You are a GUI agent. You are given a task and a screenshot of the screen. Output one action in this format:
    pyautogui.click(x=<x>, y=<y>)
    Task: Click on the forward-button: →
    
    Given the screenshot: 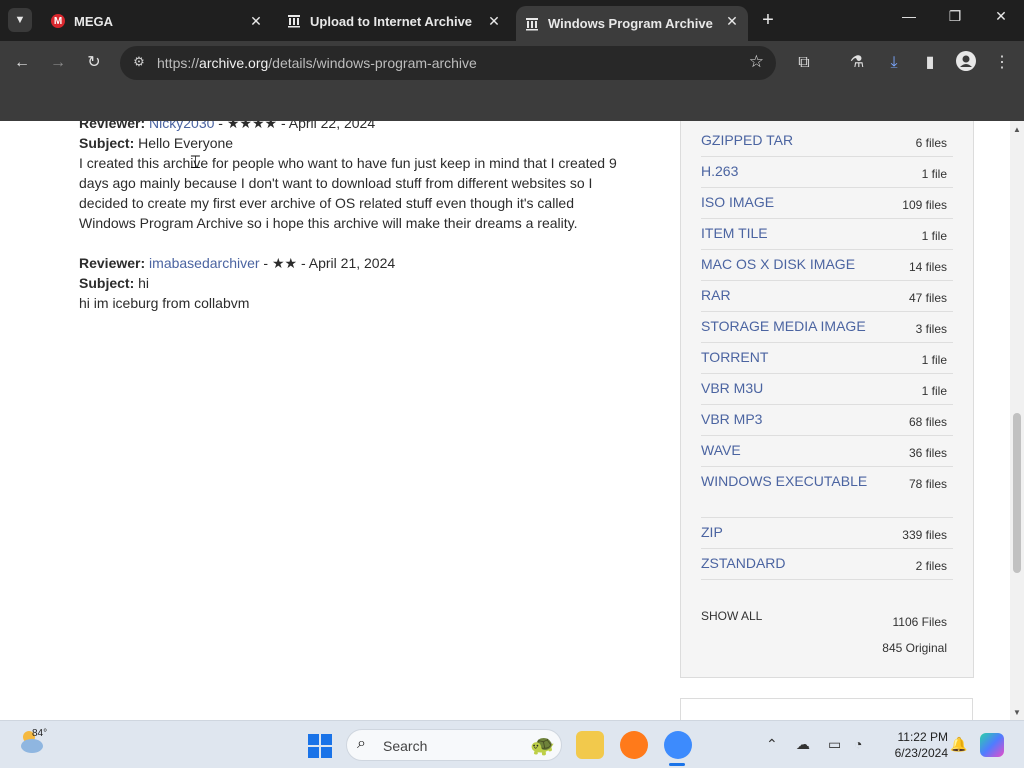 What is the action you would take?
    pyautogui.click(x=58, y=63)
    